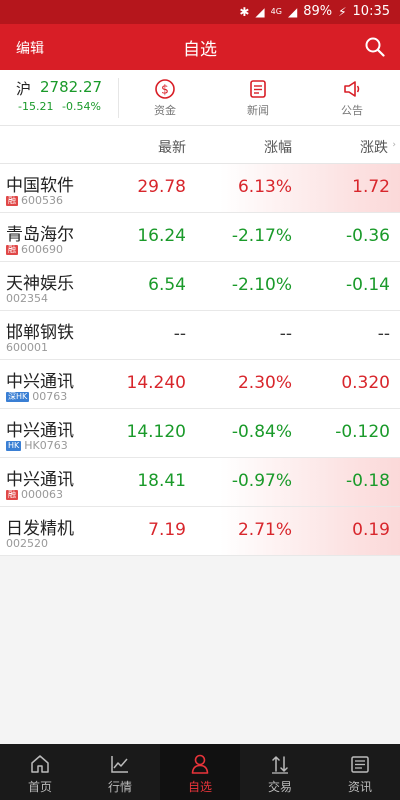  I want to click on stock-price: 16.24, so click(161, 236).